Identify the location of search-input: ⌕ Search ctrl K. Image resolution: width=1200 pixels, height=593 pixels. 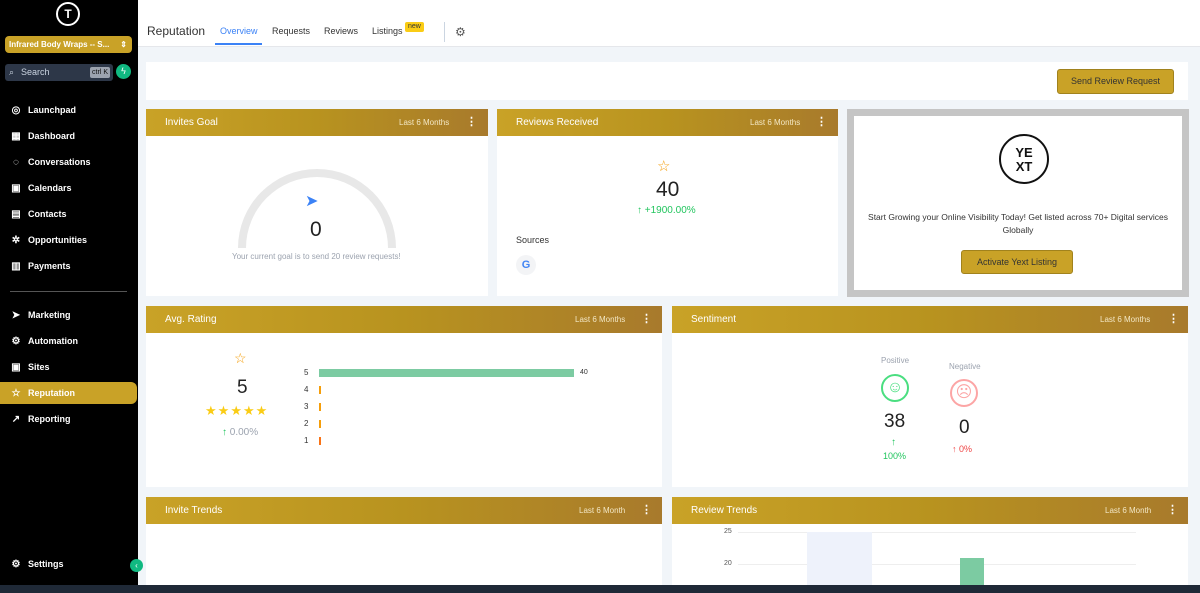
(59, 72).